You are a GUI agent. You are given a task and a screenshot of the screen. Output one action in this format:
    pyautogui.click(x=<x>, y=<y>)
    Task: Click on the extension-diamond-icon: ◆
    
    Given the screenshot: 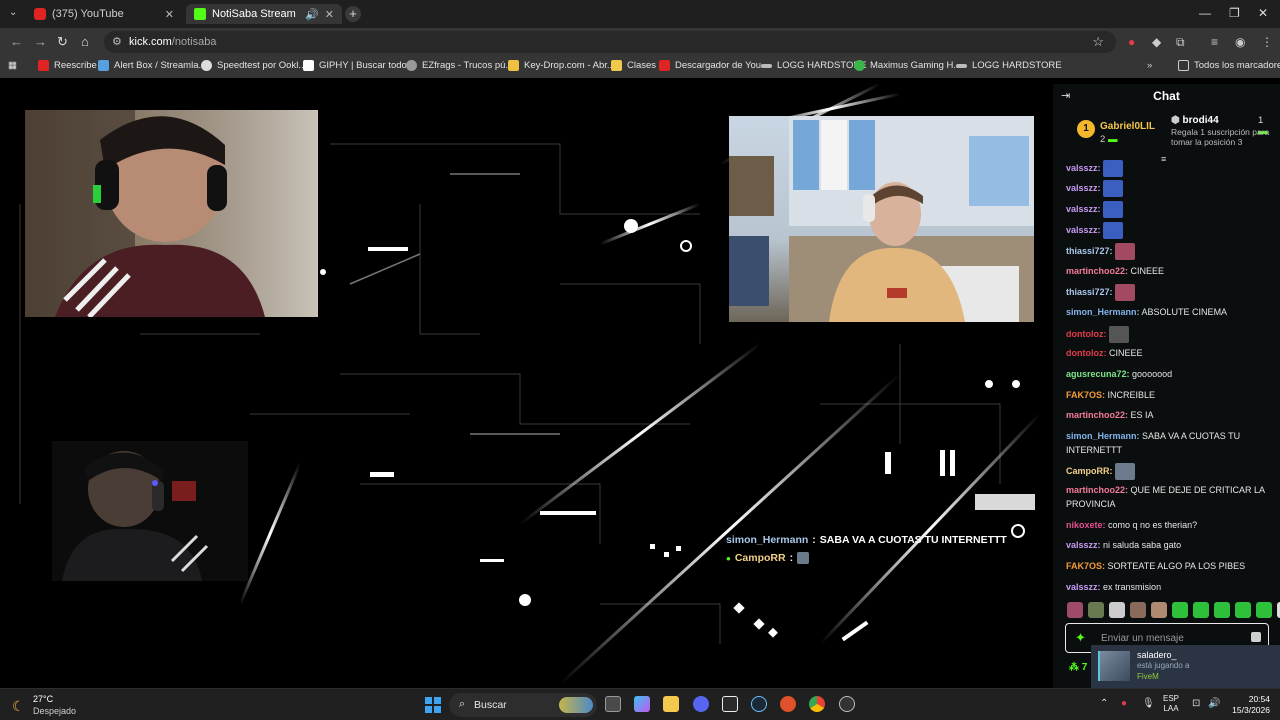 What is the action you would take?
    pyautogui.click(x=1156, y=42)
    